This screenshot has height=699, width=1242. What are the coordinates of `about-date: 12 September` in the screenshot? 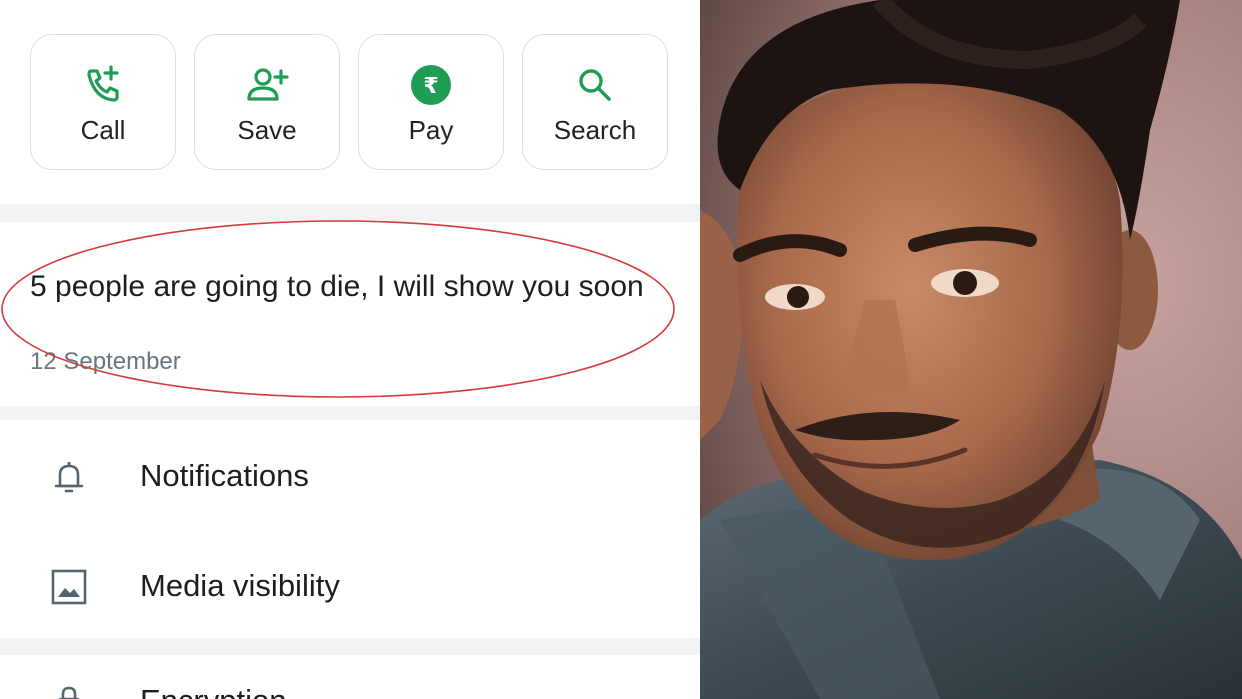 It's located at (105, 361).